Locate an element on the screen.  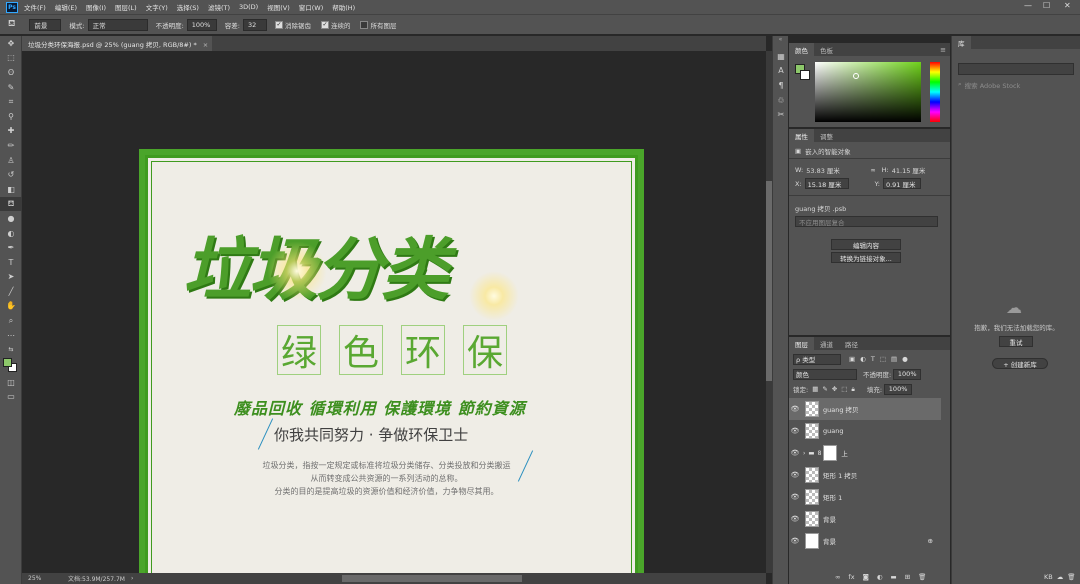
all-layers-checkbox is located at coordinates (364, 24).